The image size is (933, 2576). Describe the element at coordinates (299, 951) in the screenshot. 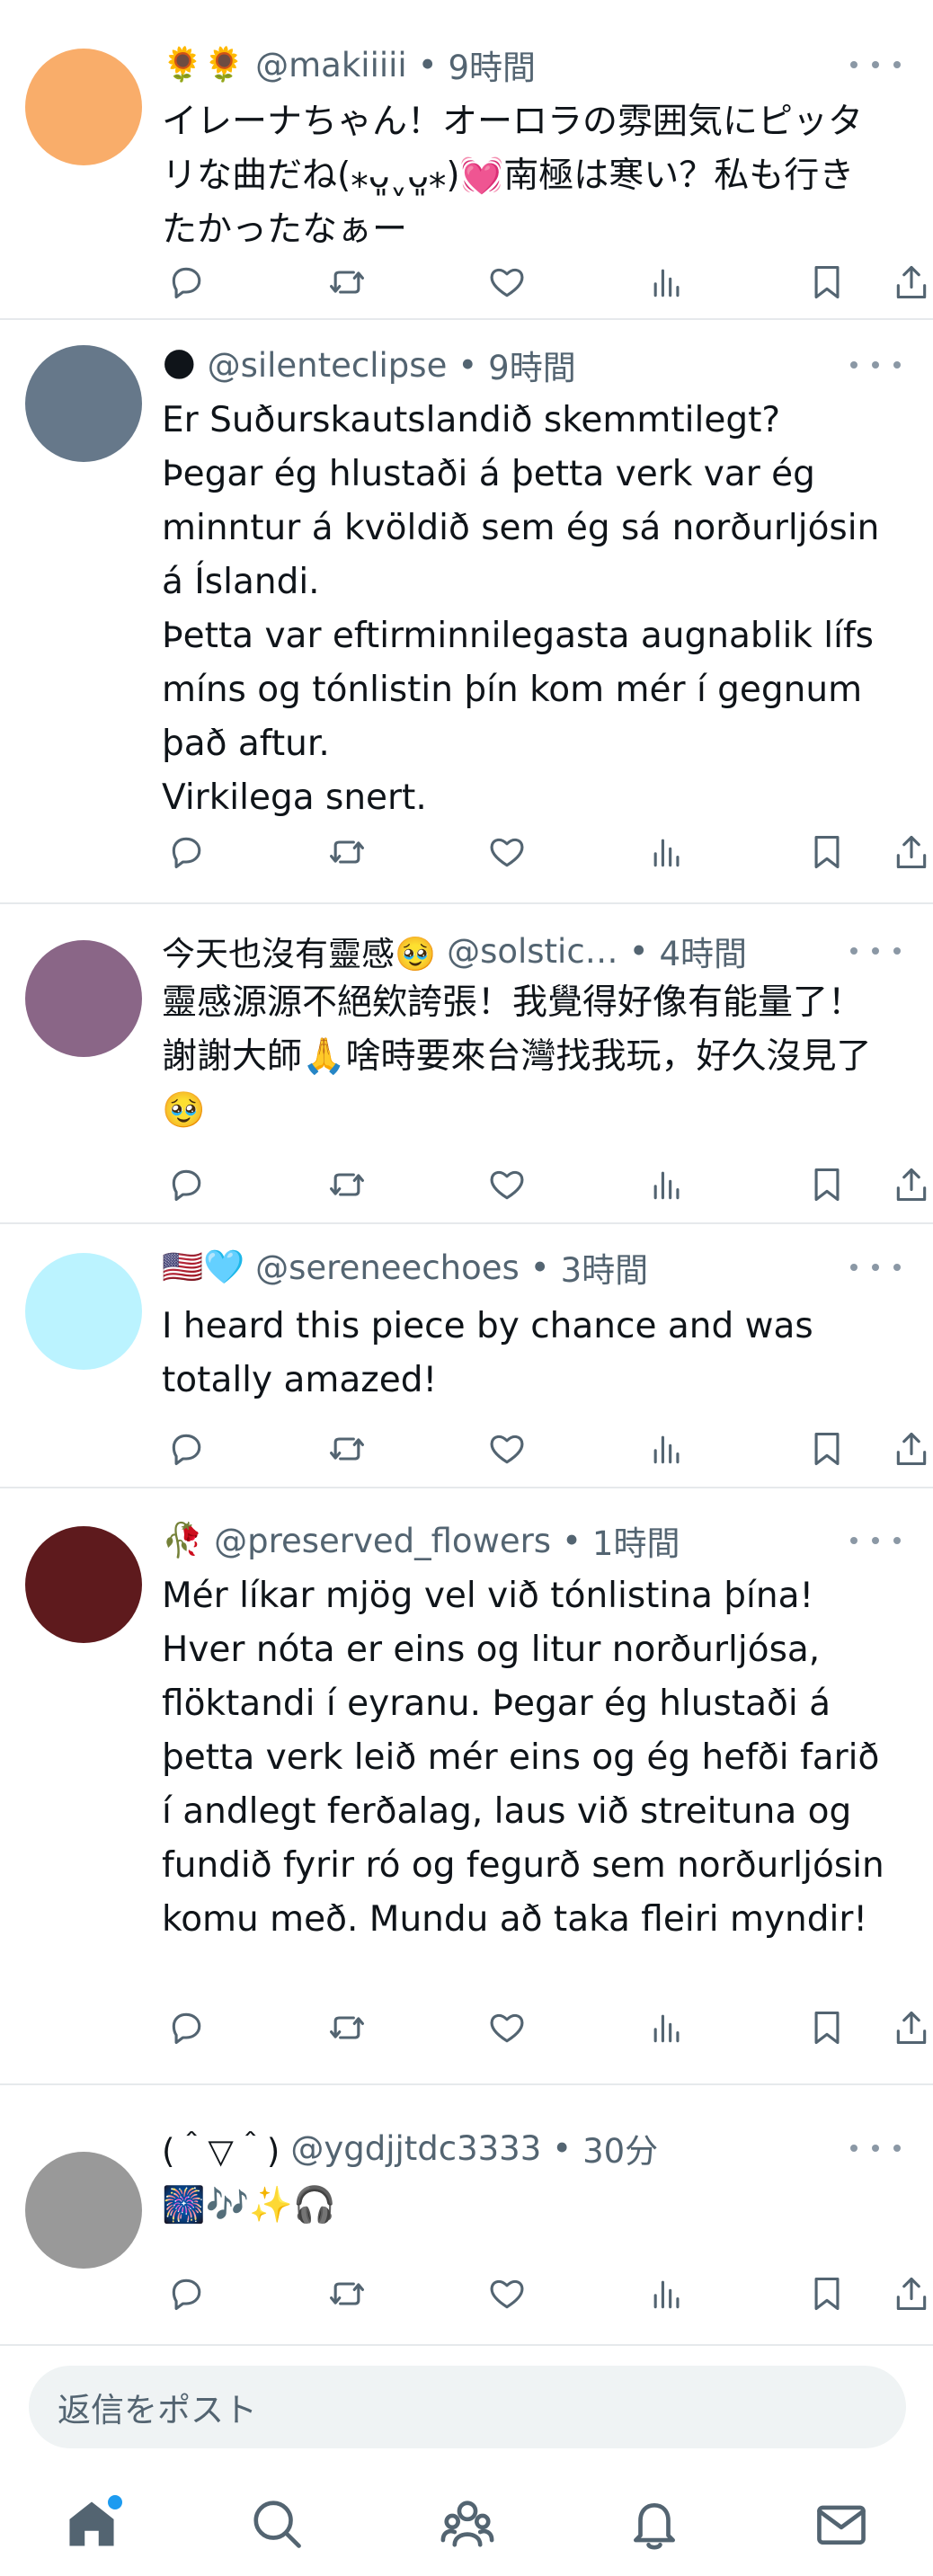

I see `display-name: 今天也沒有靈感🥹` at that location.